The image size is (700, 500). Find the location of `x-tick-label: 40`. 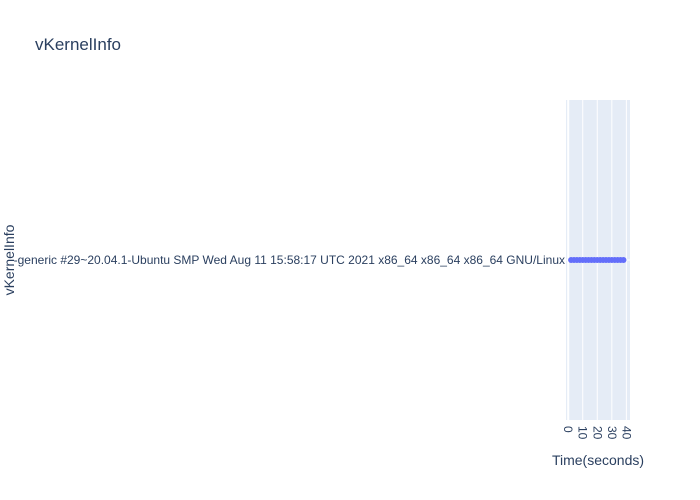

x-tick-label: 40 is located at coordinates (626, 433).